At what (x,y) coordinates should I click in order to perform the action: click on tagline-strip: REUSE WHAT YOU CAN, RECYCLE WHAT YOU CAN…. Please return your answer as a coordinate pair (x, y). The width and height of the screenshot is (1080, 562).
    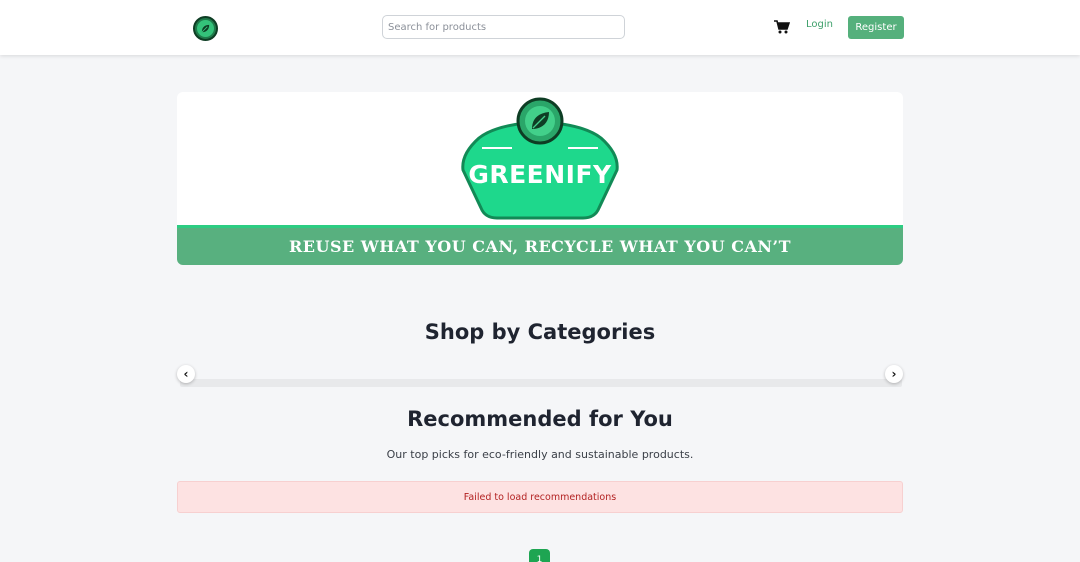
    Looking at the image, I should click on (540, 245).